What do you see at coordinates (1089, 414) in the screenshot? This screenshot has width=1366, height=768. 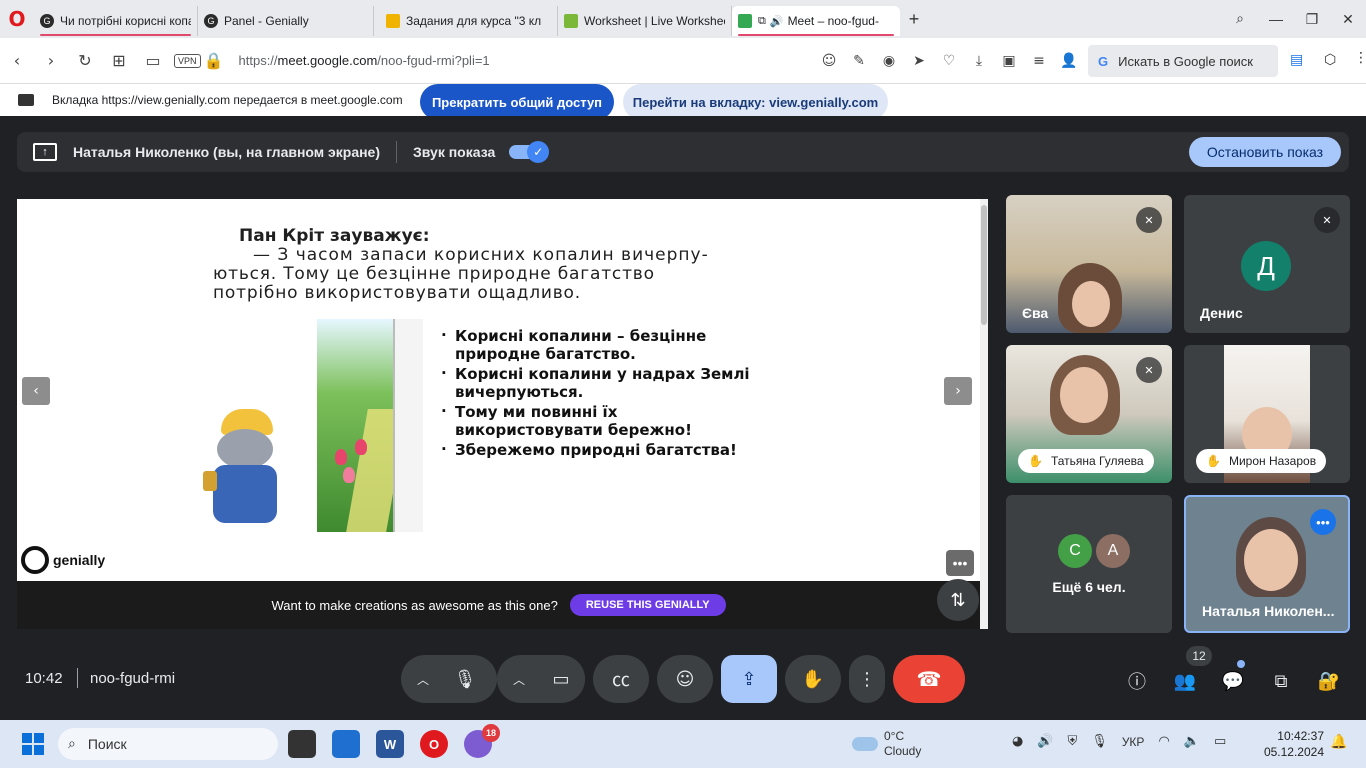 I see `participant-tile-tatiana: ✕ ✋ Татьяна Гуляева` at bounding box center [1089, 414].